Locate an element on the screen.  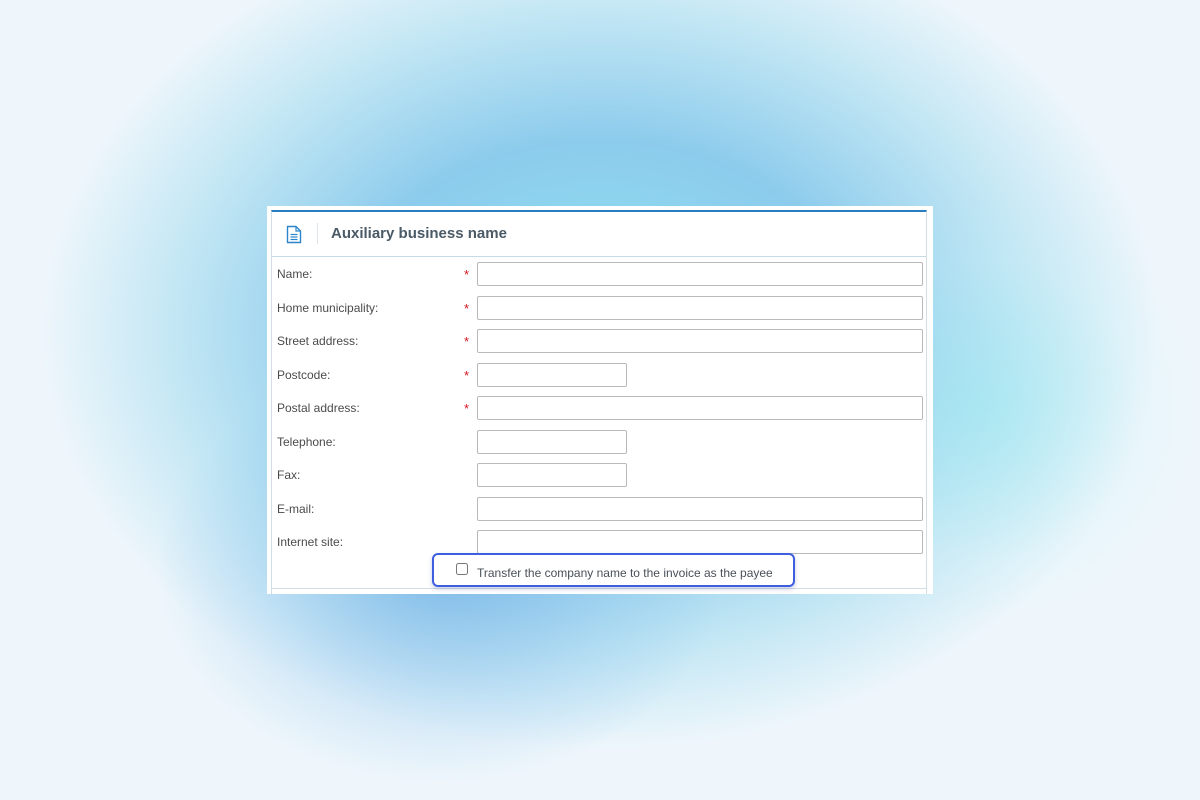
form-row-telephone: Telephone: is located at coordinates (599, 445).